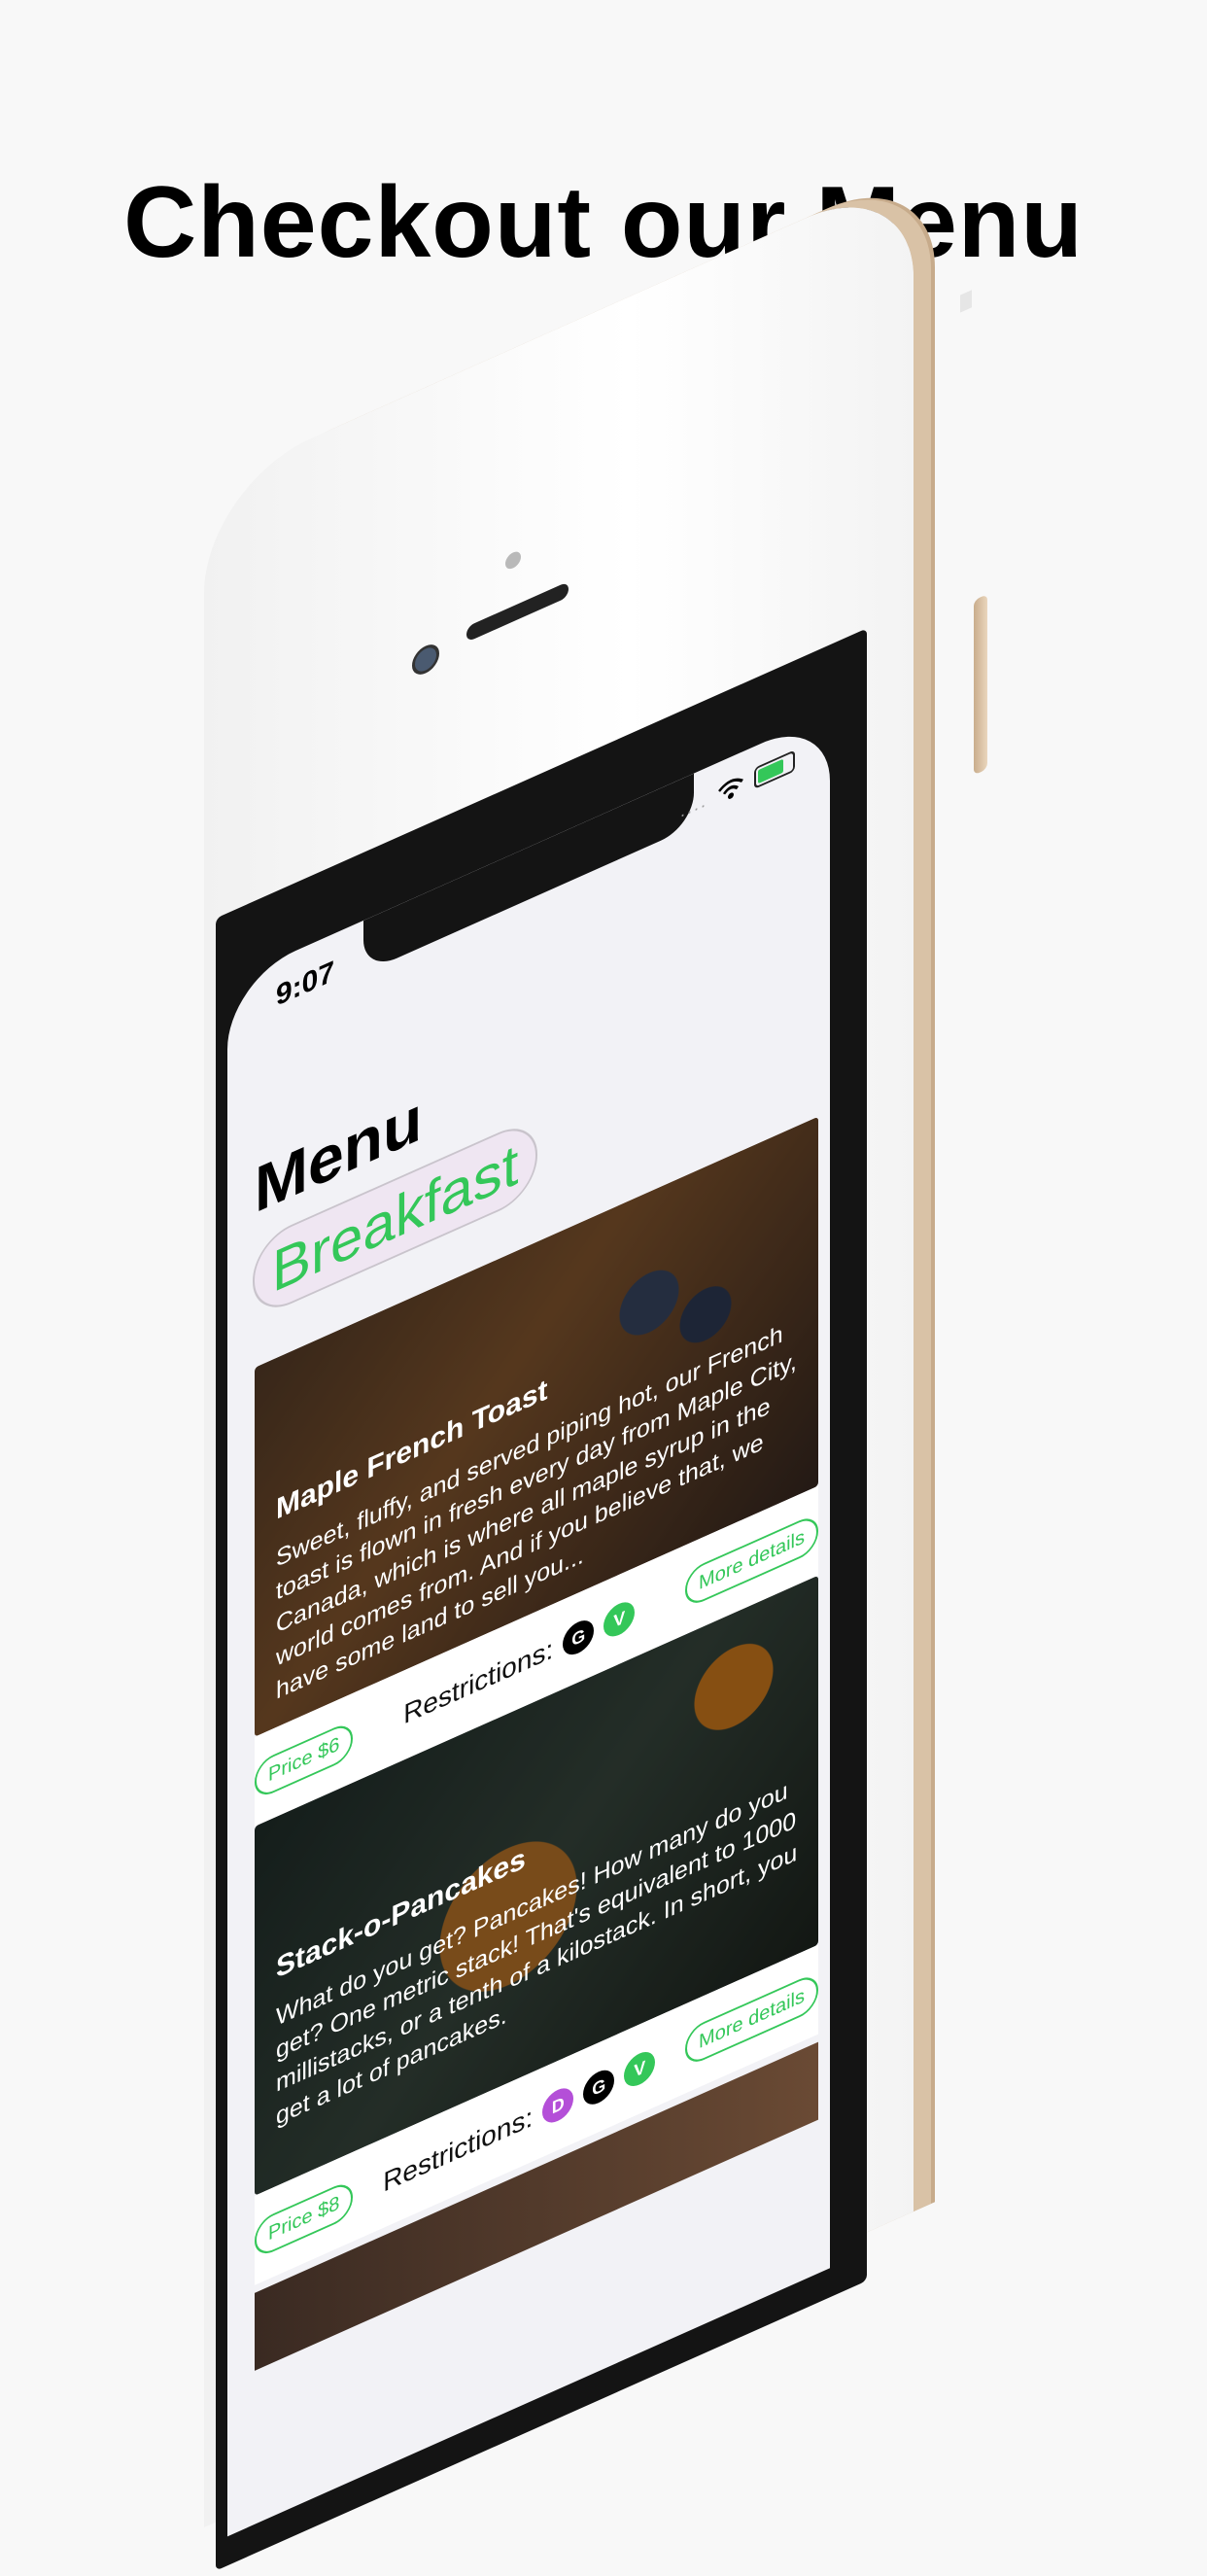  I want to click on battery-icon, so click(774, 770).